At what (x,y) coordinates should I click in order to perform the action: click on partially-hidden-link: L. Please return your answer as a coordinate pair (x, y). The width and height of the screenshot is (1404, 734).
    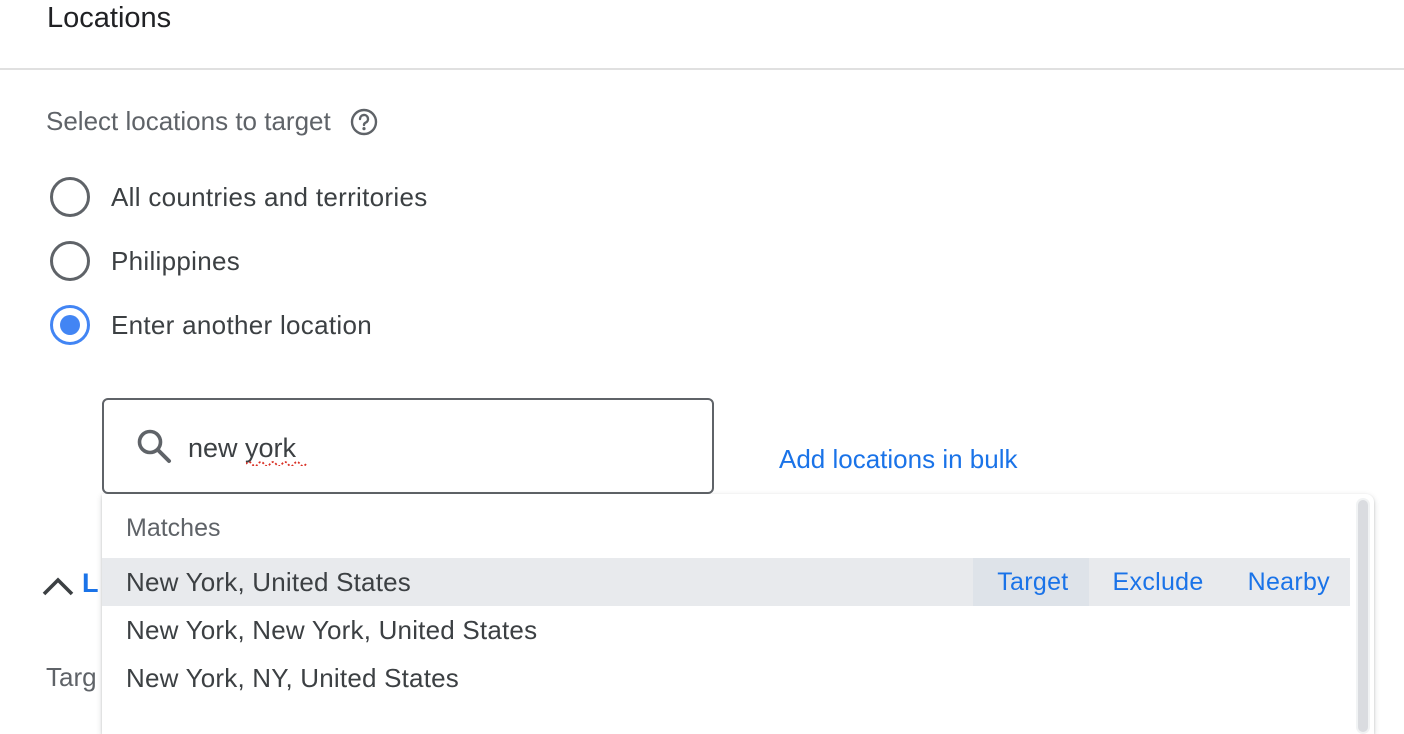
    Looking at the image, I should click on (90, 583).